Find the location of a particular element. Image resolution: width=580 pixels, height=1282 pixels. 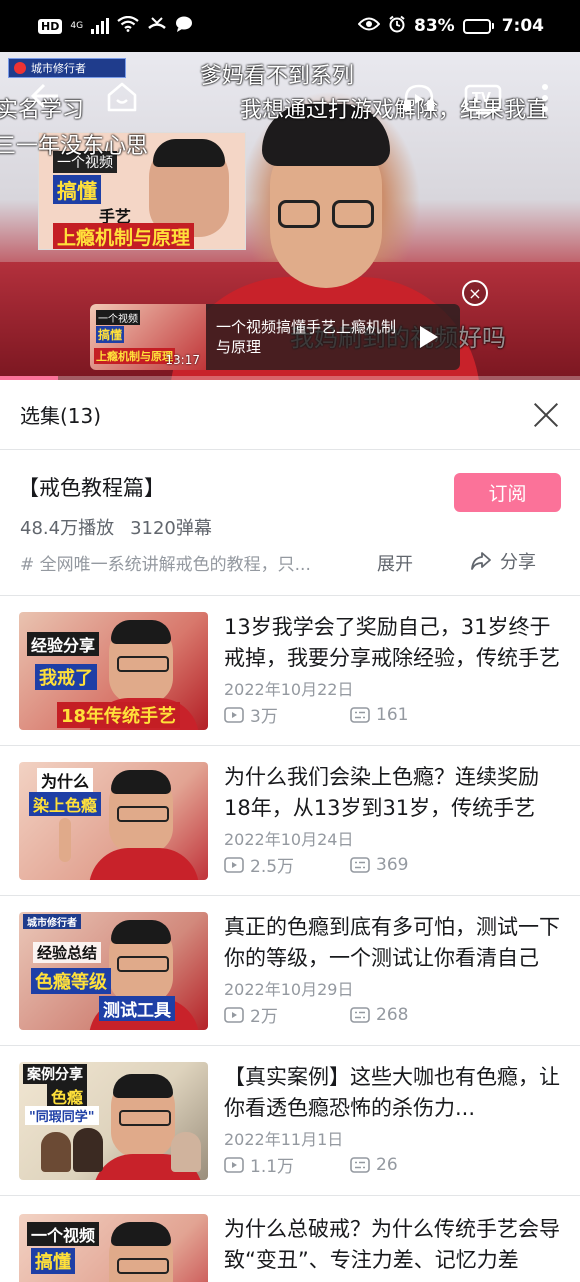

recommend-video-card: 一个视频 搞懂 上瘾机制与原理 13:17 一个视频搞懂手艺上瘾机制与原理 is located at coordinates (275, 337).